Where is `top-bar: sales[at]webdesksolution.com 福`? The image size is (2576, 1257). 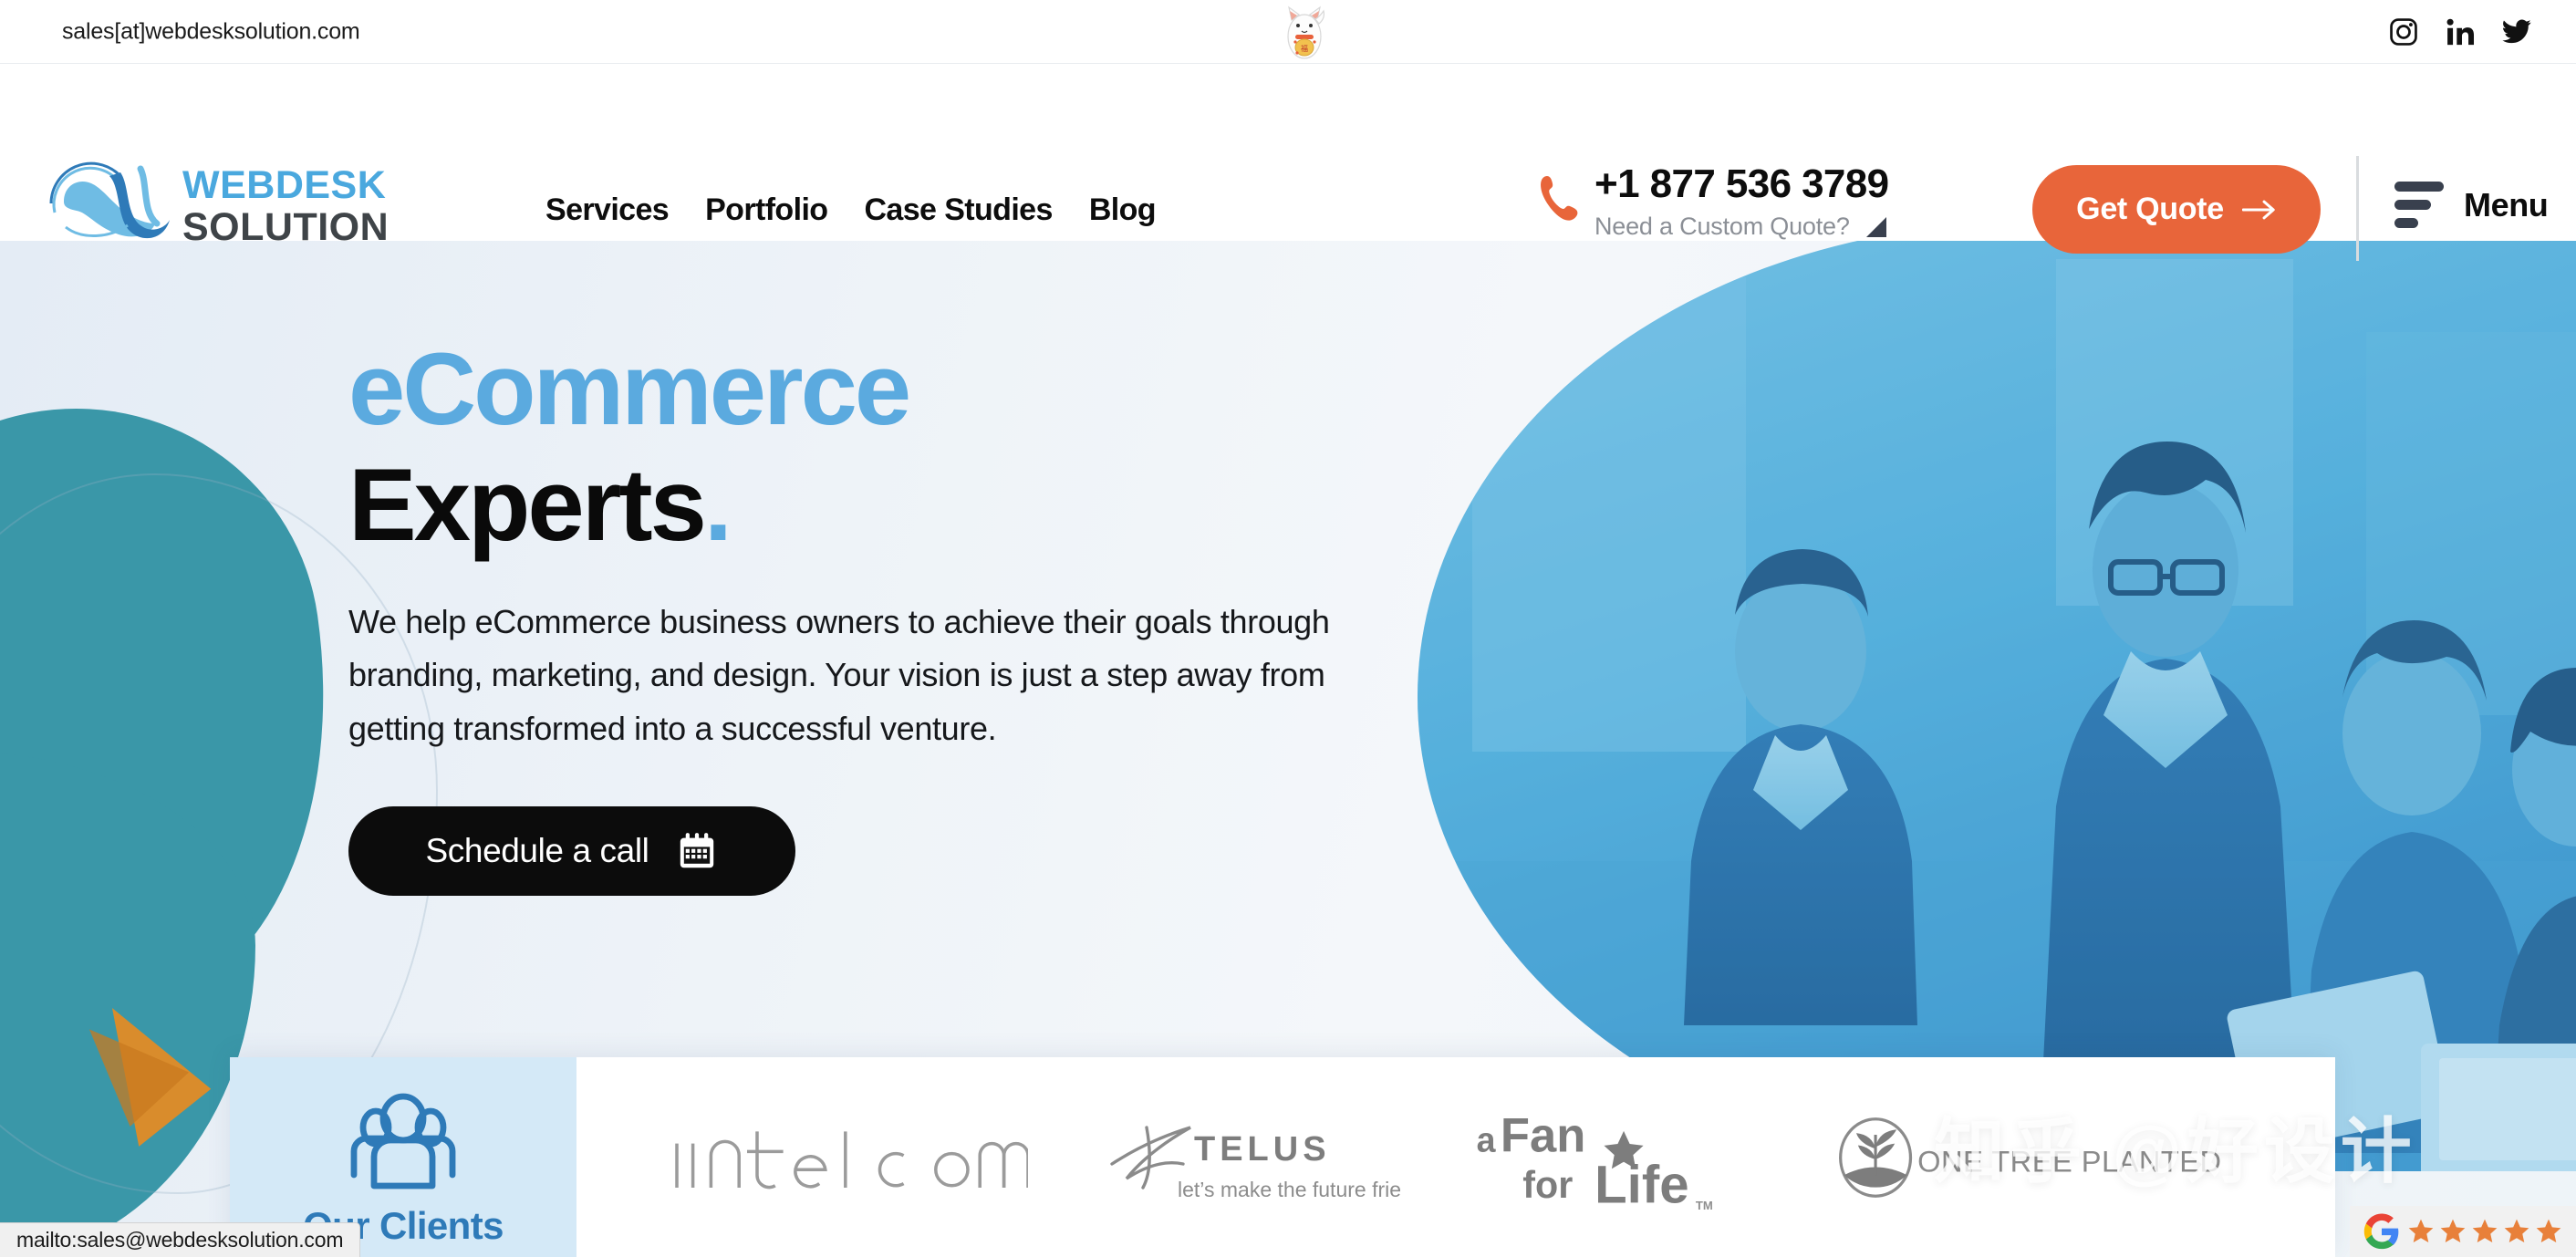
top-bar: sales[at]webdesksolution.com 福 is located at coordinates (1288, 32).